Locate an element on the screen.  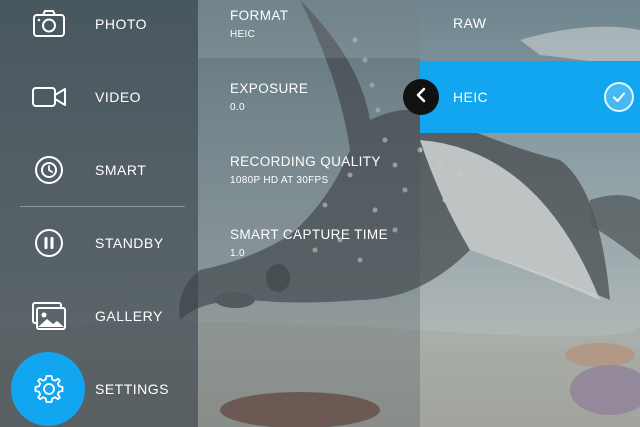
menu-item-settings: SETTINGS is located at coordinates (99, 388).